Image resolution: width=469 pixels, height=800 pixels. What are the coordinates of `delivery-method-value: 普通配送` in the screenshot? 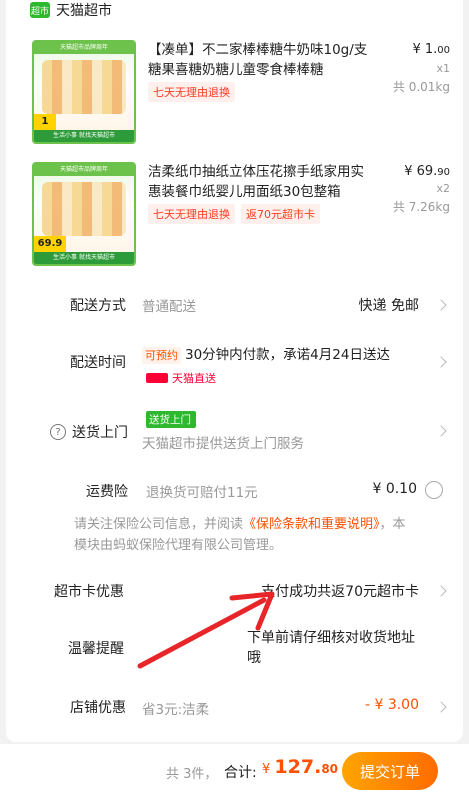 It's located at (169, 307).